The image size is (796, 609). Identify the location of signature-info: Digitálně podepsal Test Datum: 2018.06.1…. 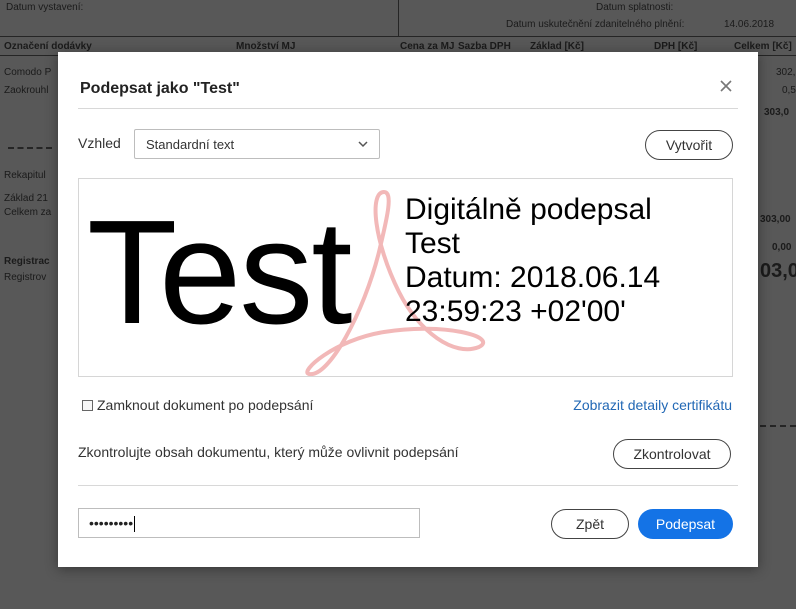
(532, 261).